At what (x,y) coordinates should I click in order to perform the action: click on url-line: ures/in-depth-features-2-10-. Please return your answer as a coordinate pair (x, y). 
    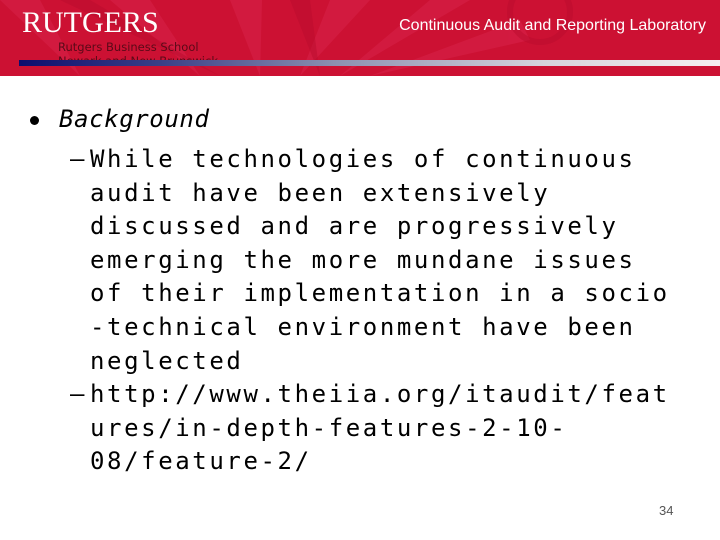
    Looking at the image, I should click on (380, 429).